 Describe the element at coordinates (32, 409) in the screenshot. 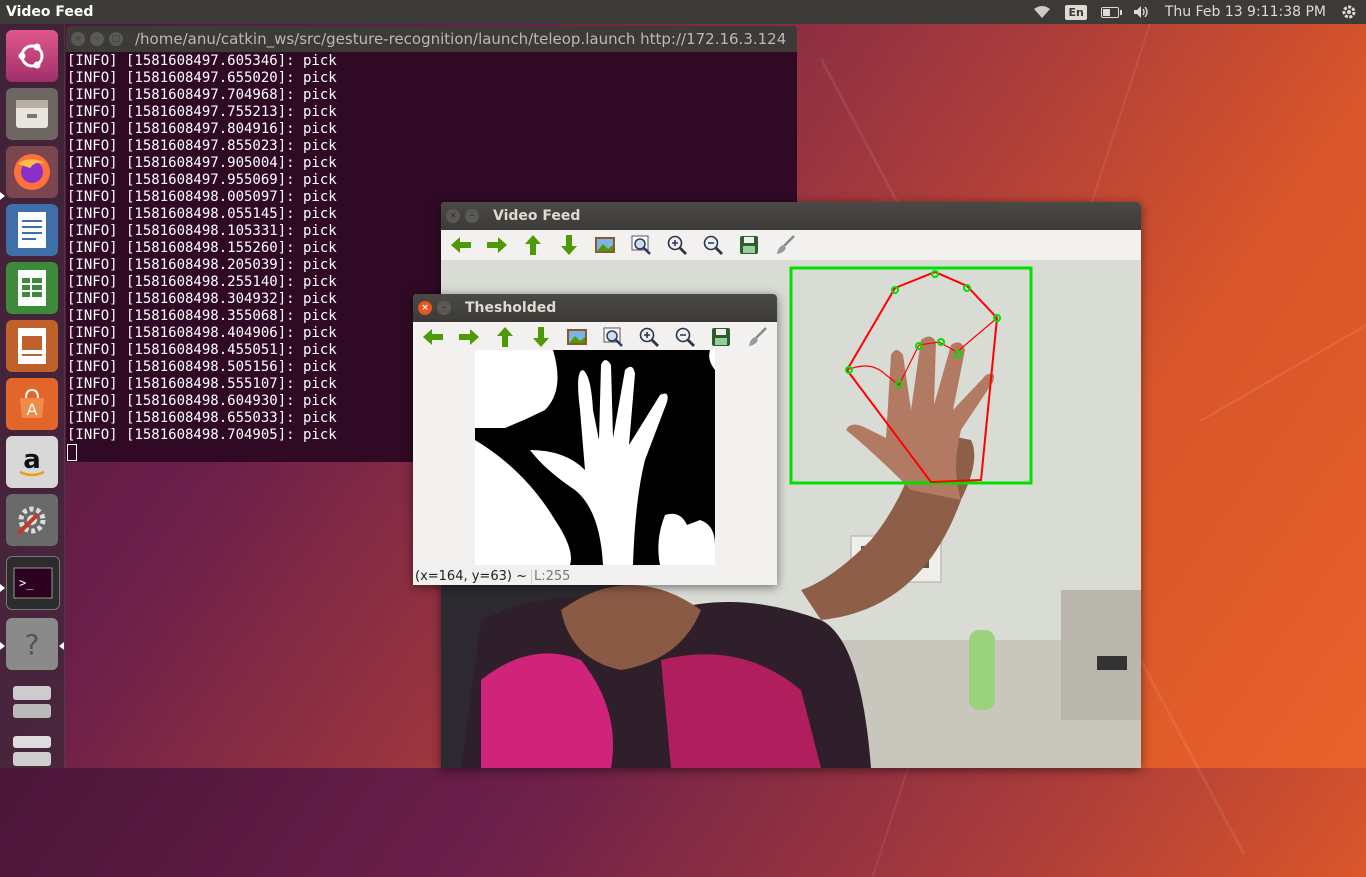

I see `svg-text: A` at that location.